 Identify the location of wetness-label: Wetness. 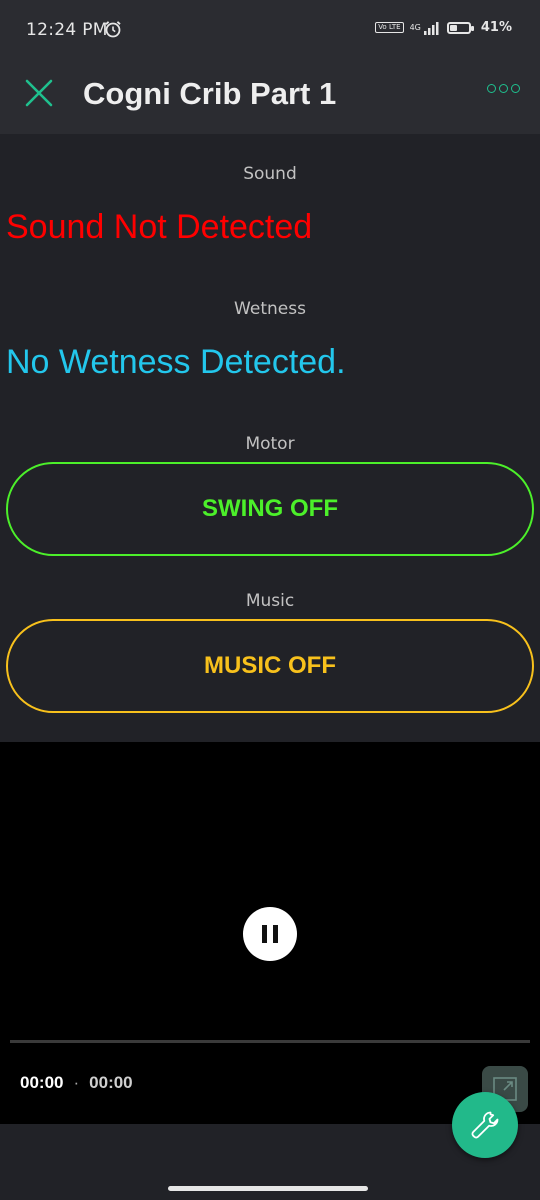
(270, 309).